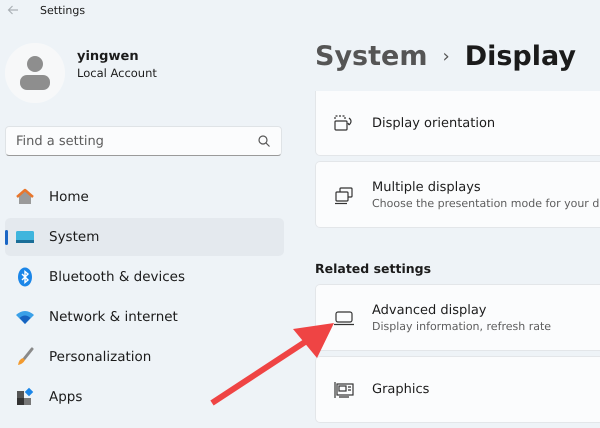 Image resolution: width=600 pixels, height=428 pixels. What do you see at coordinates (457, 389) in the screenshot?
I see `settings-card: Graphics` at bounding box center [457, 389].